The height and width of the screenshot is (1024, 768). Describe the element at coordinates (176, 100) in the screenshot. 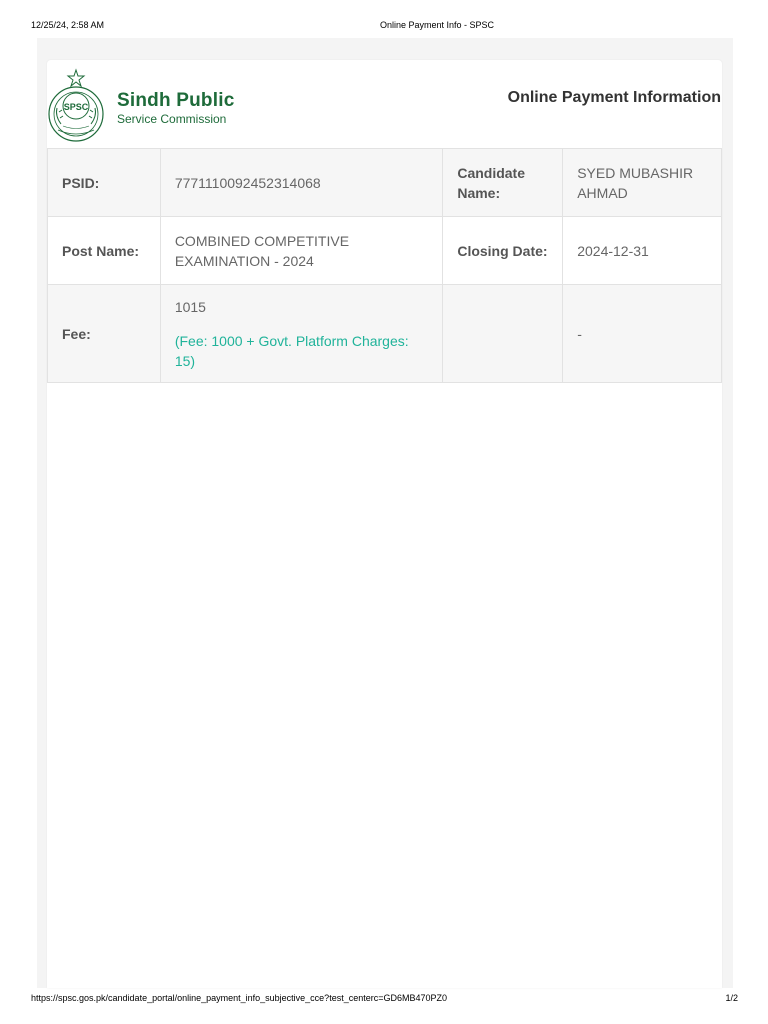

I see `org-name: Sindh Public` at that location.